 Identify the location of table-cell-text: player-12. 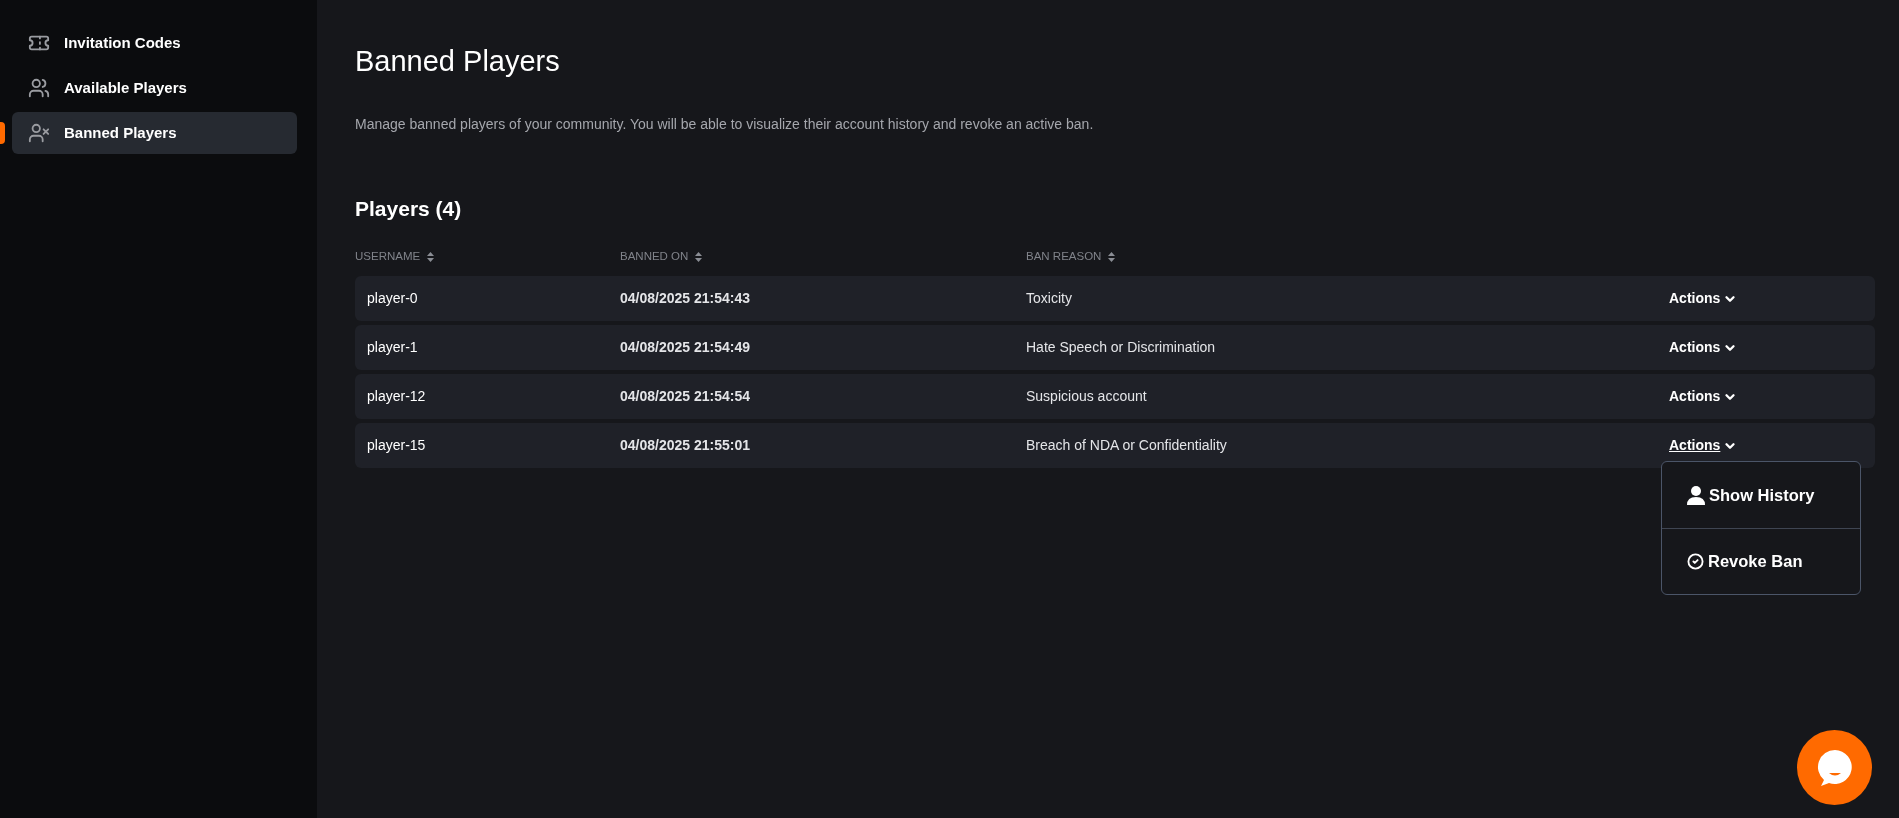
(397, 396).